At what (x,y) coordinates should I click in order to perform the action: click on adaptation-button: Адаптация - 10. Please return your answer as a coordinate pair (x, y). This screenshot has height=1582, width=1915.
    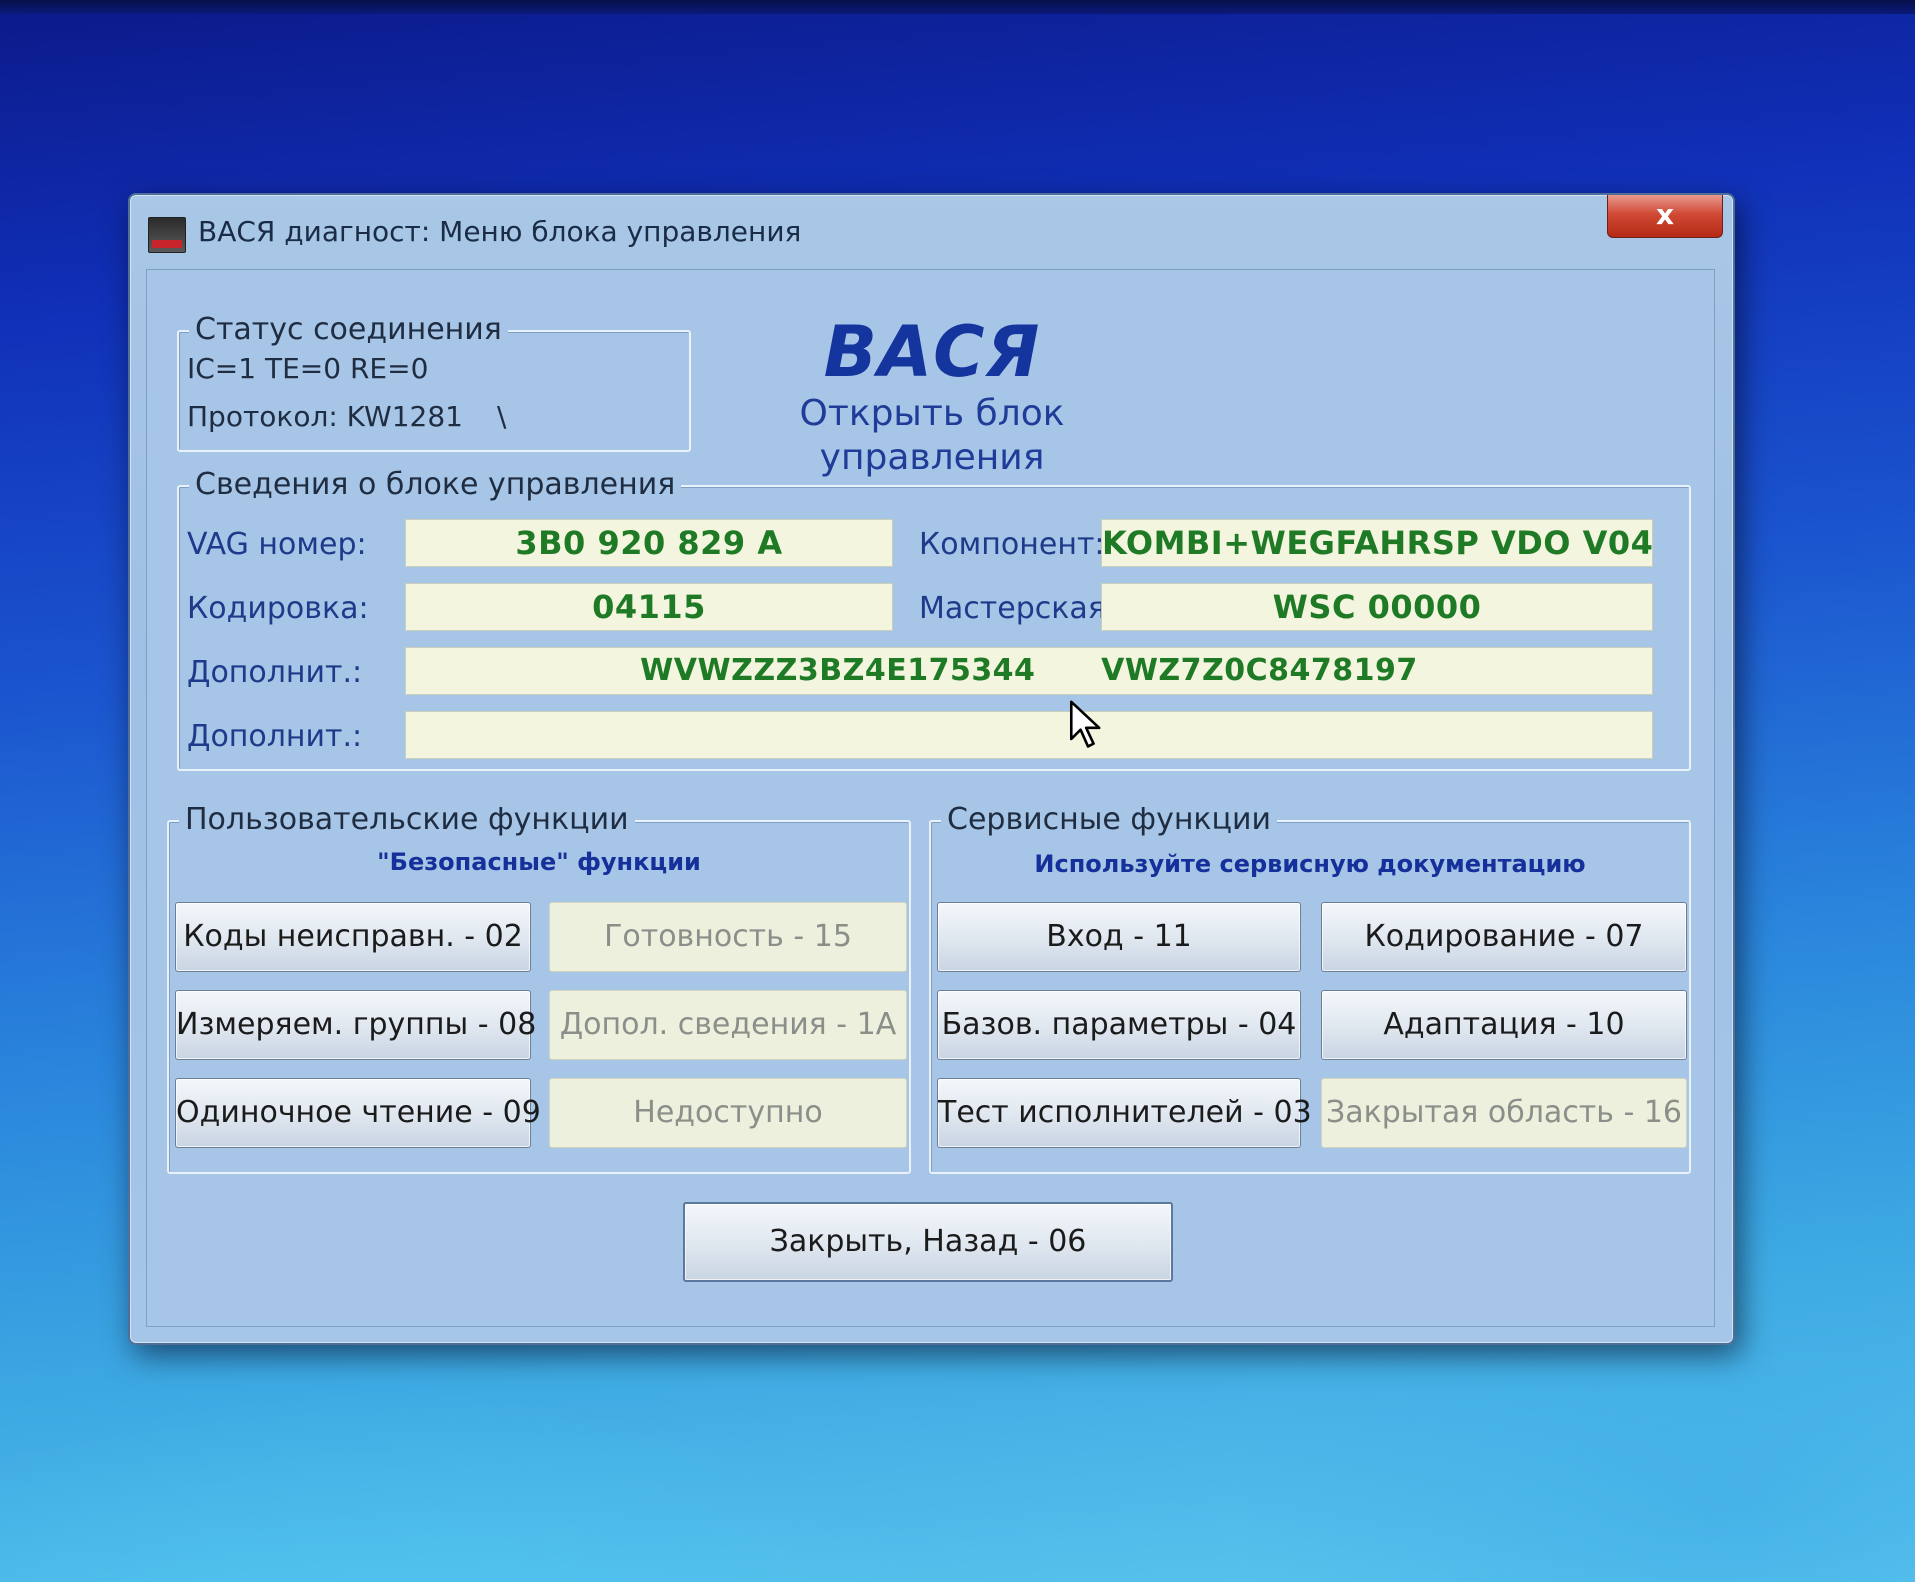
    Looking at the image, I should click on (1504, 1025).